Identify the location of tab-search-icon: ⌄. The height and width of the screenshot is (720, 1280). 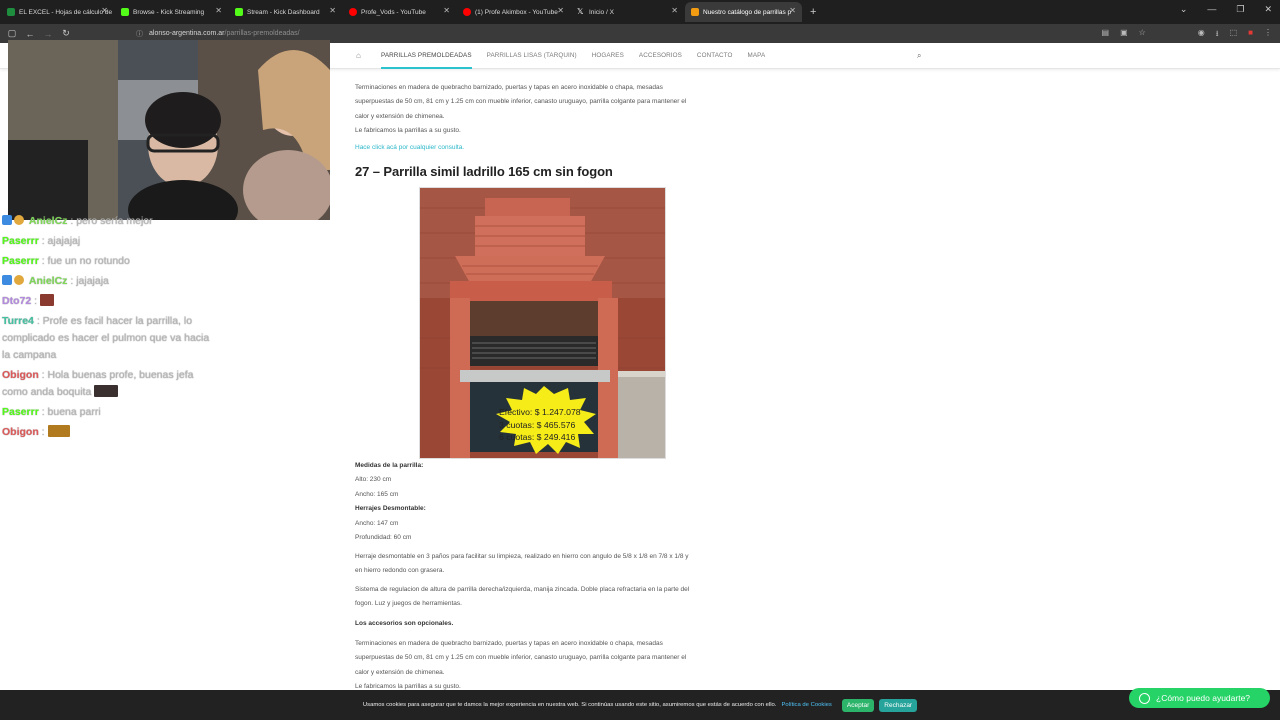
(1184, 9).